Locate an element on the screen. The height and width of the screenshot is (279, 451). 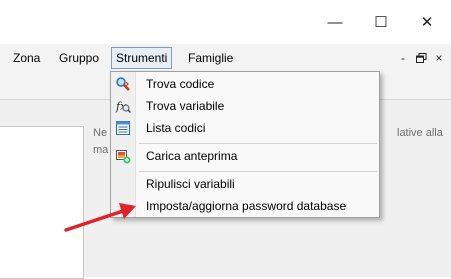
menu-item-label: Ripulisci variabili is located at coordinates (190, 184).